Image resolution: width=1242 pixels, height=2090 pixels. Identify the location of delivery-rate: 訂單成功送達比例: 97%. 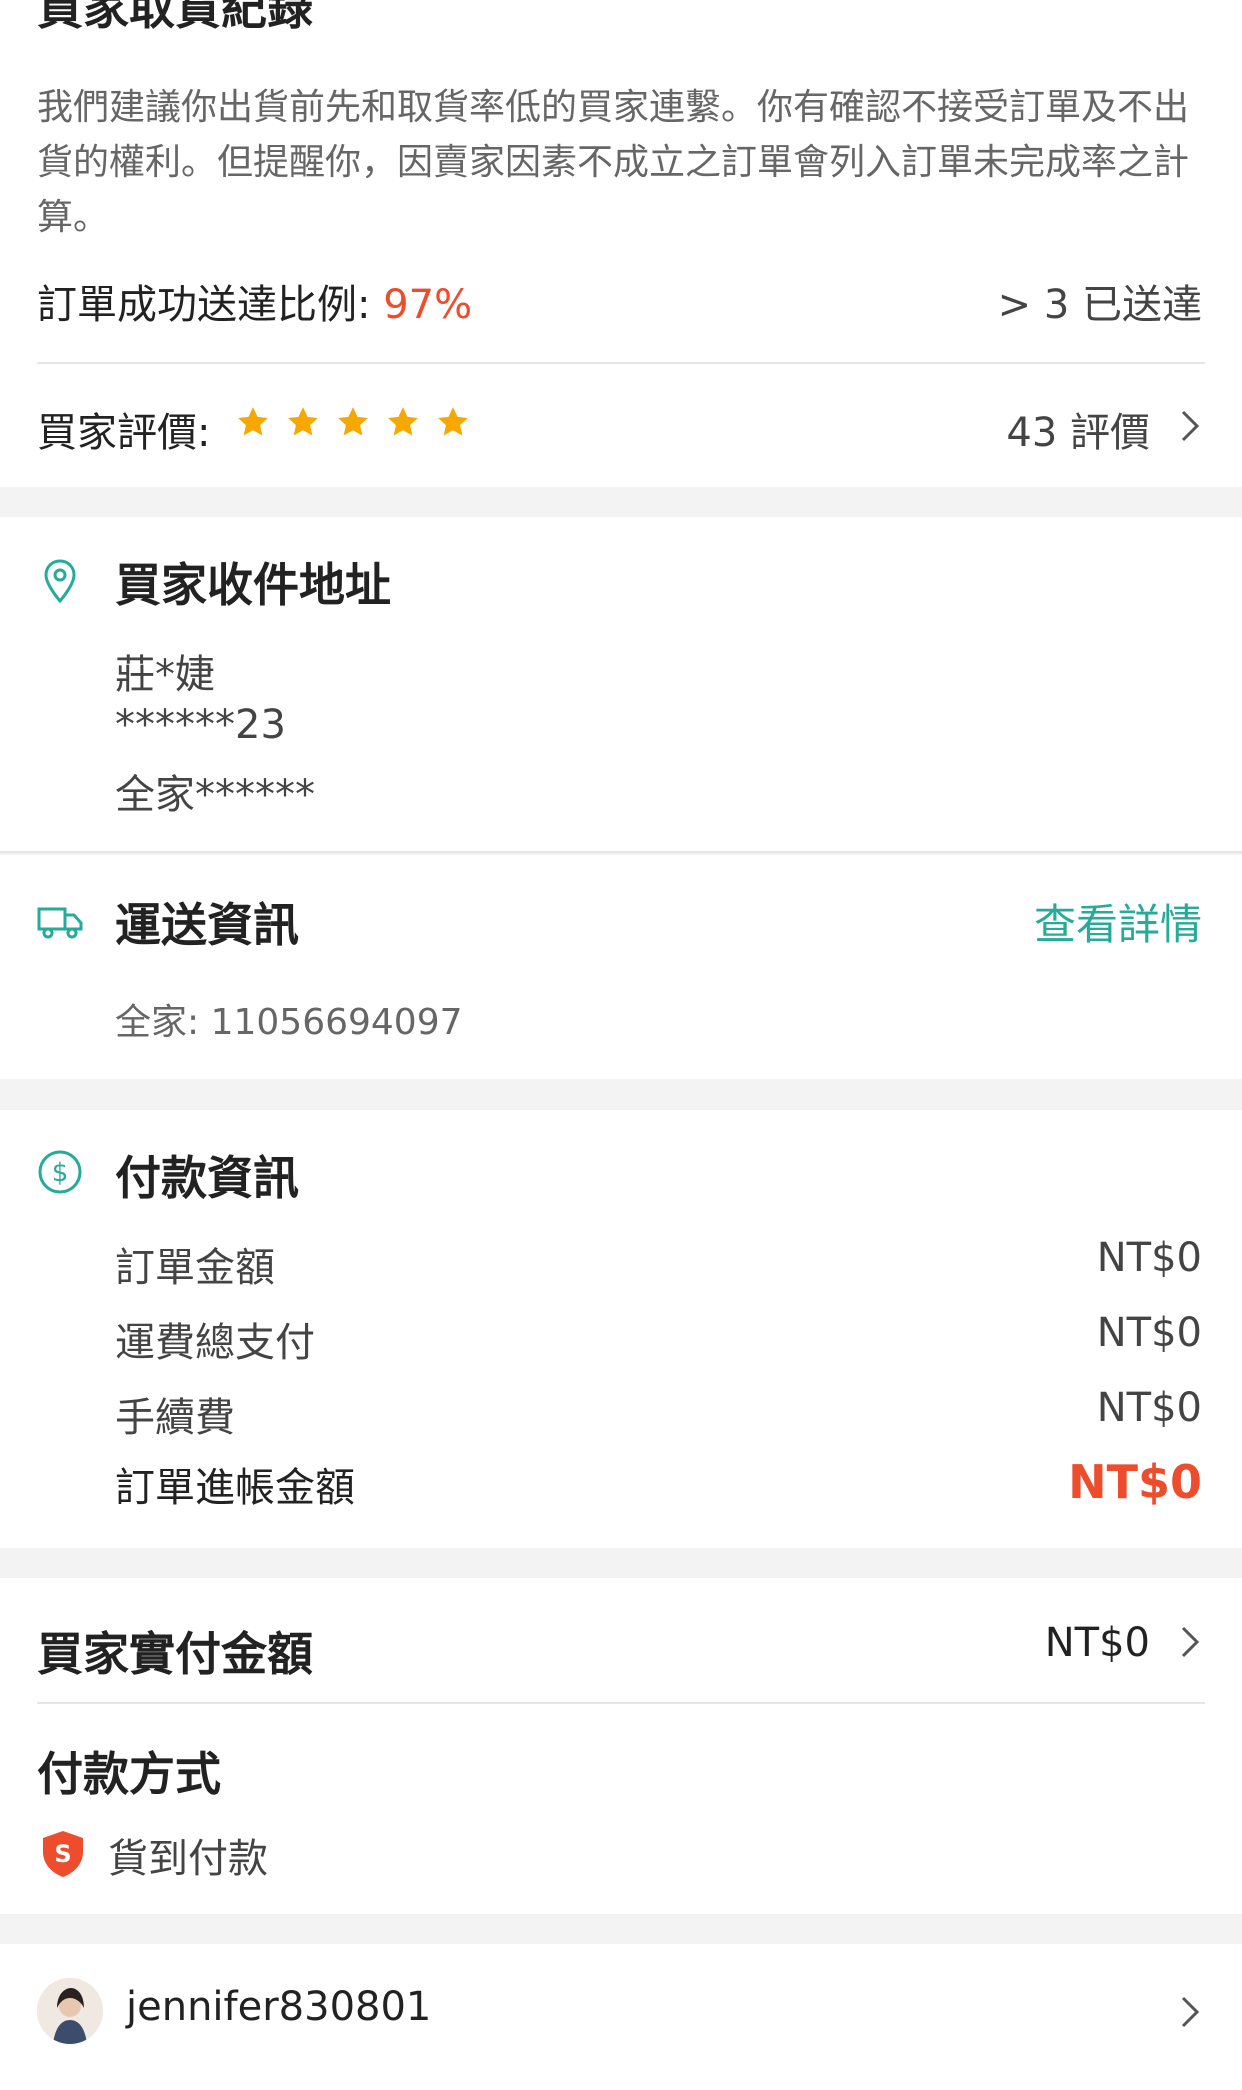
(254, 301).